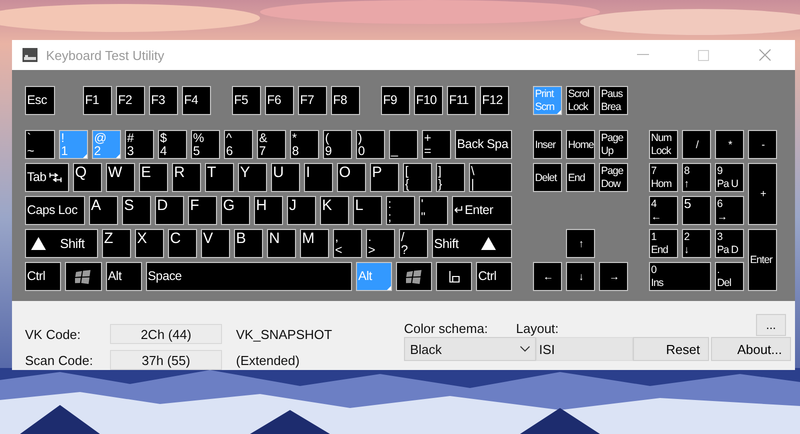 Image resolution: width=800 pixels, height=434 pixels. Describe the element at coordinates (120, 177) in the screenshot. I see `keyboard-key: W` at that location.